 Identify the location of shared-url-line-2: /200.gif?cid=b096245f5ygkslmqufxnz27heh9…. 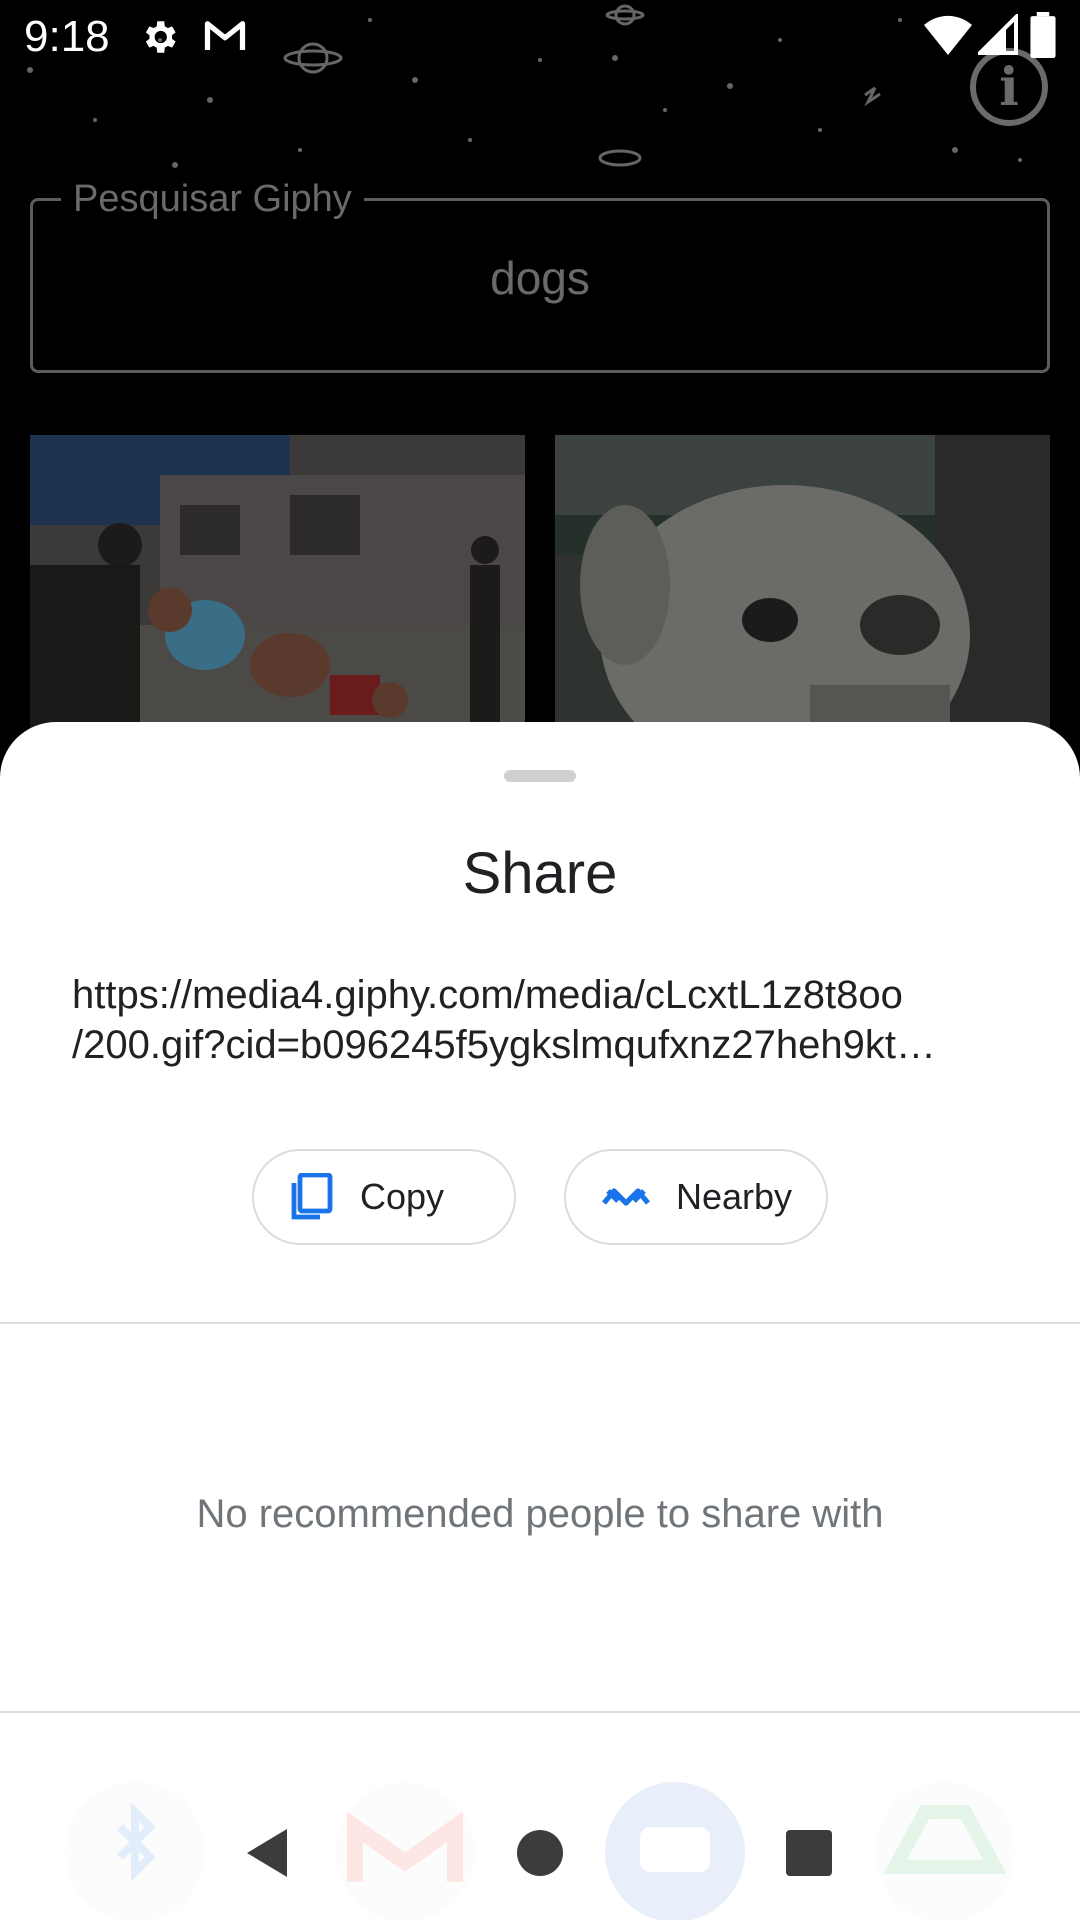
(504, 1045).